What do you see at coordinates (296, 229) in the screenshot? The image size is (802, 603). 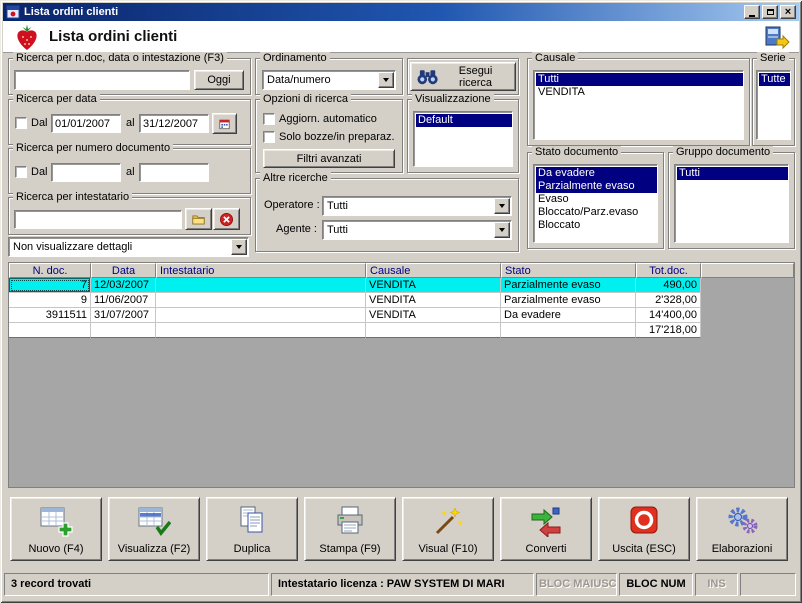 I see `agente-label: Agente :` at bounding box center [296, 229].